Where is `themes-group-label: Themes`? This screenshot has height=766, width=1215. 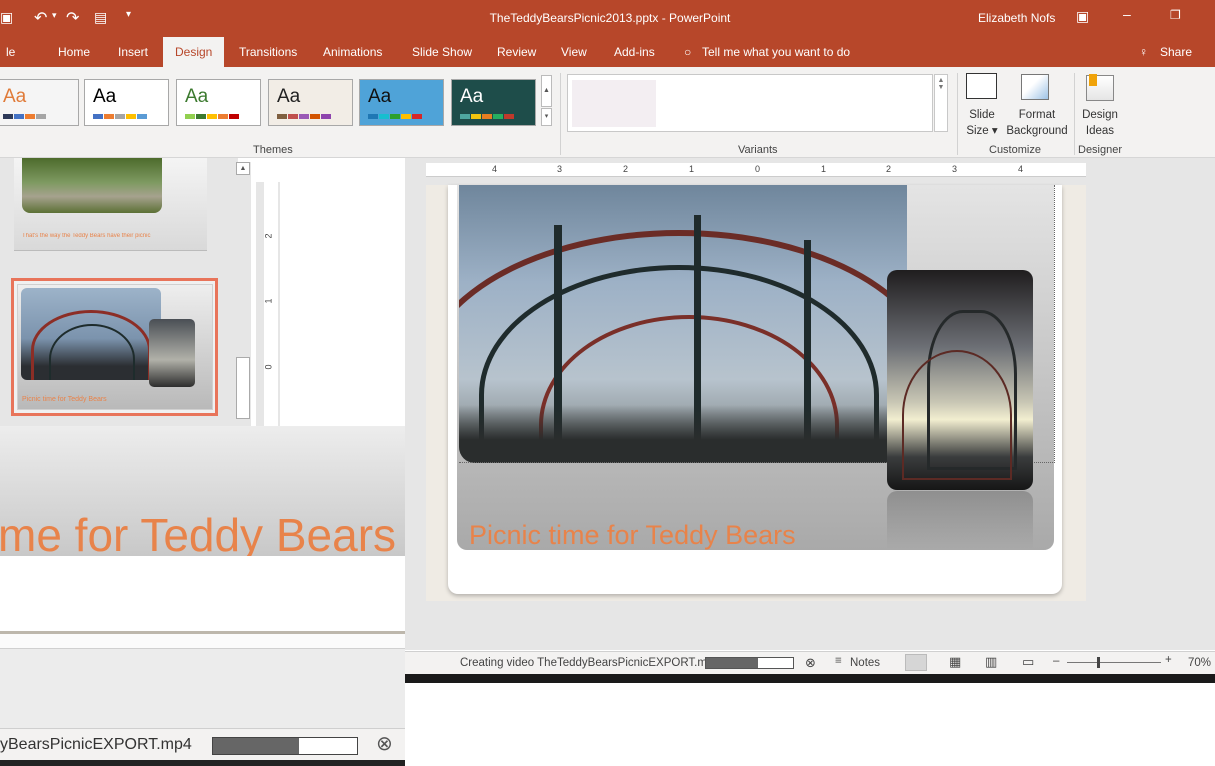
themes-group-label: Themes is located at coordinates (273, 150).